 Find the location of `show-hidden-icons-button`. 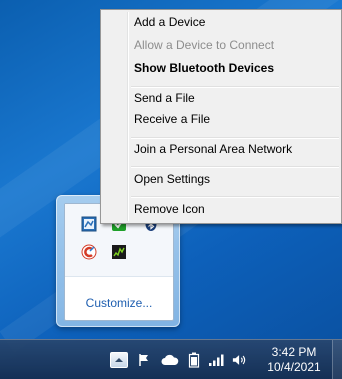

show-hidden-icons-button is located at coordinates (119, 360).